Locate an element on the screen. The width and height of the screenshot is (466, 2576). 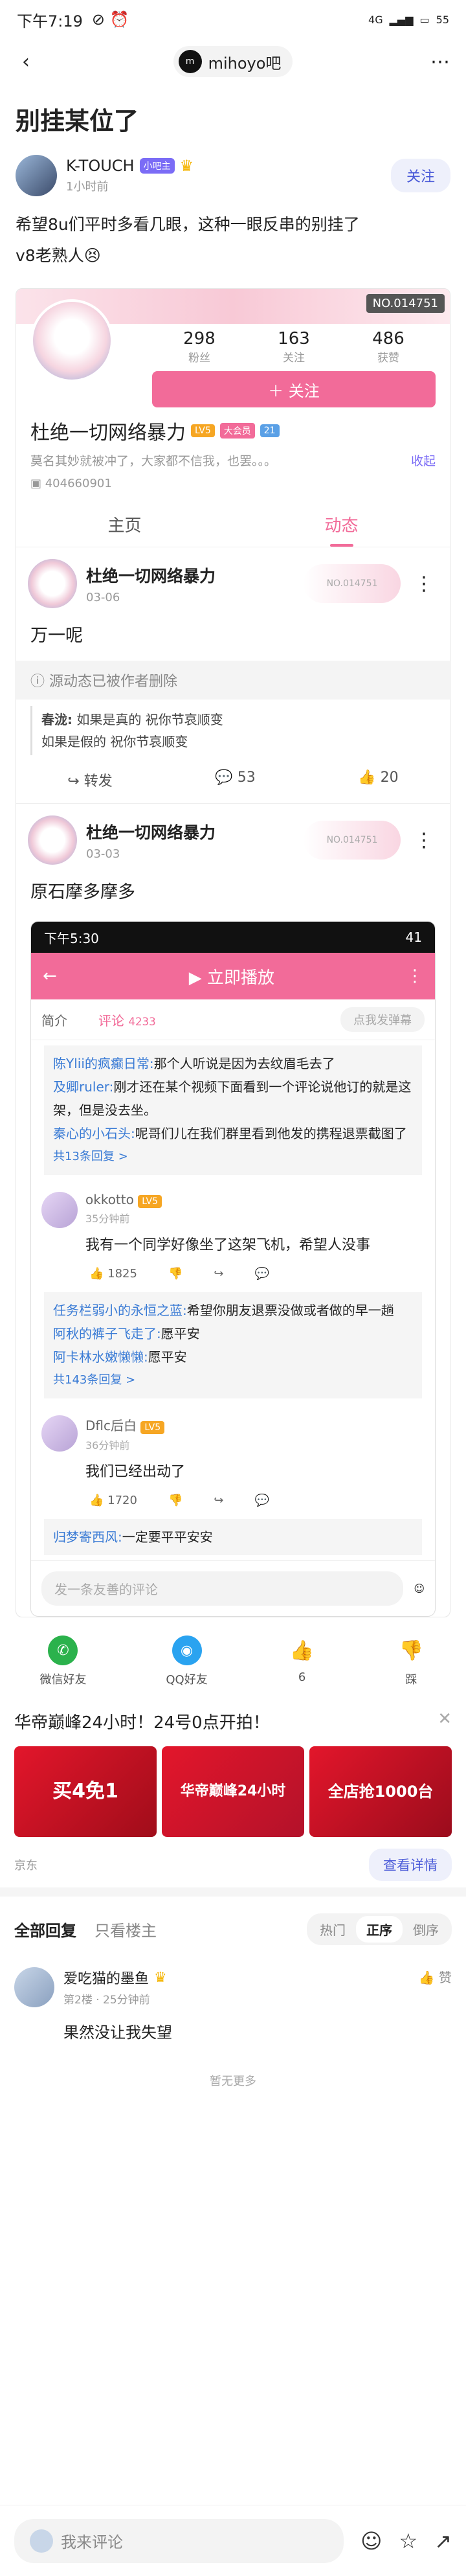
sort-hot: 热门 is located at coordinates (332, 1929).